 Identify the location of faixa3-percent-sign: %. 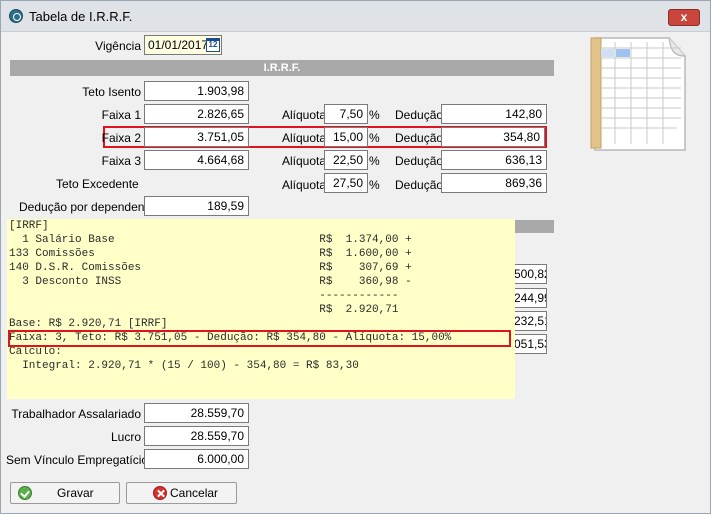
(374, 161).